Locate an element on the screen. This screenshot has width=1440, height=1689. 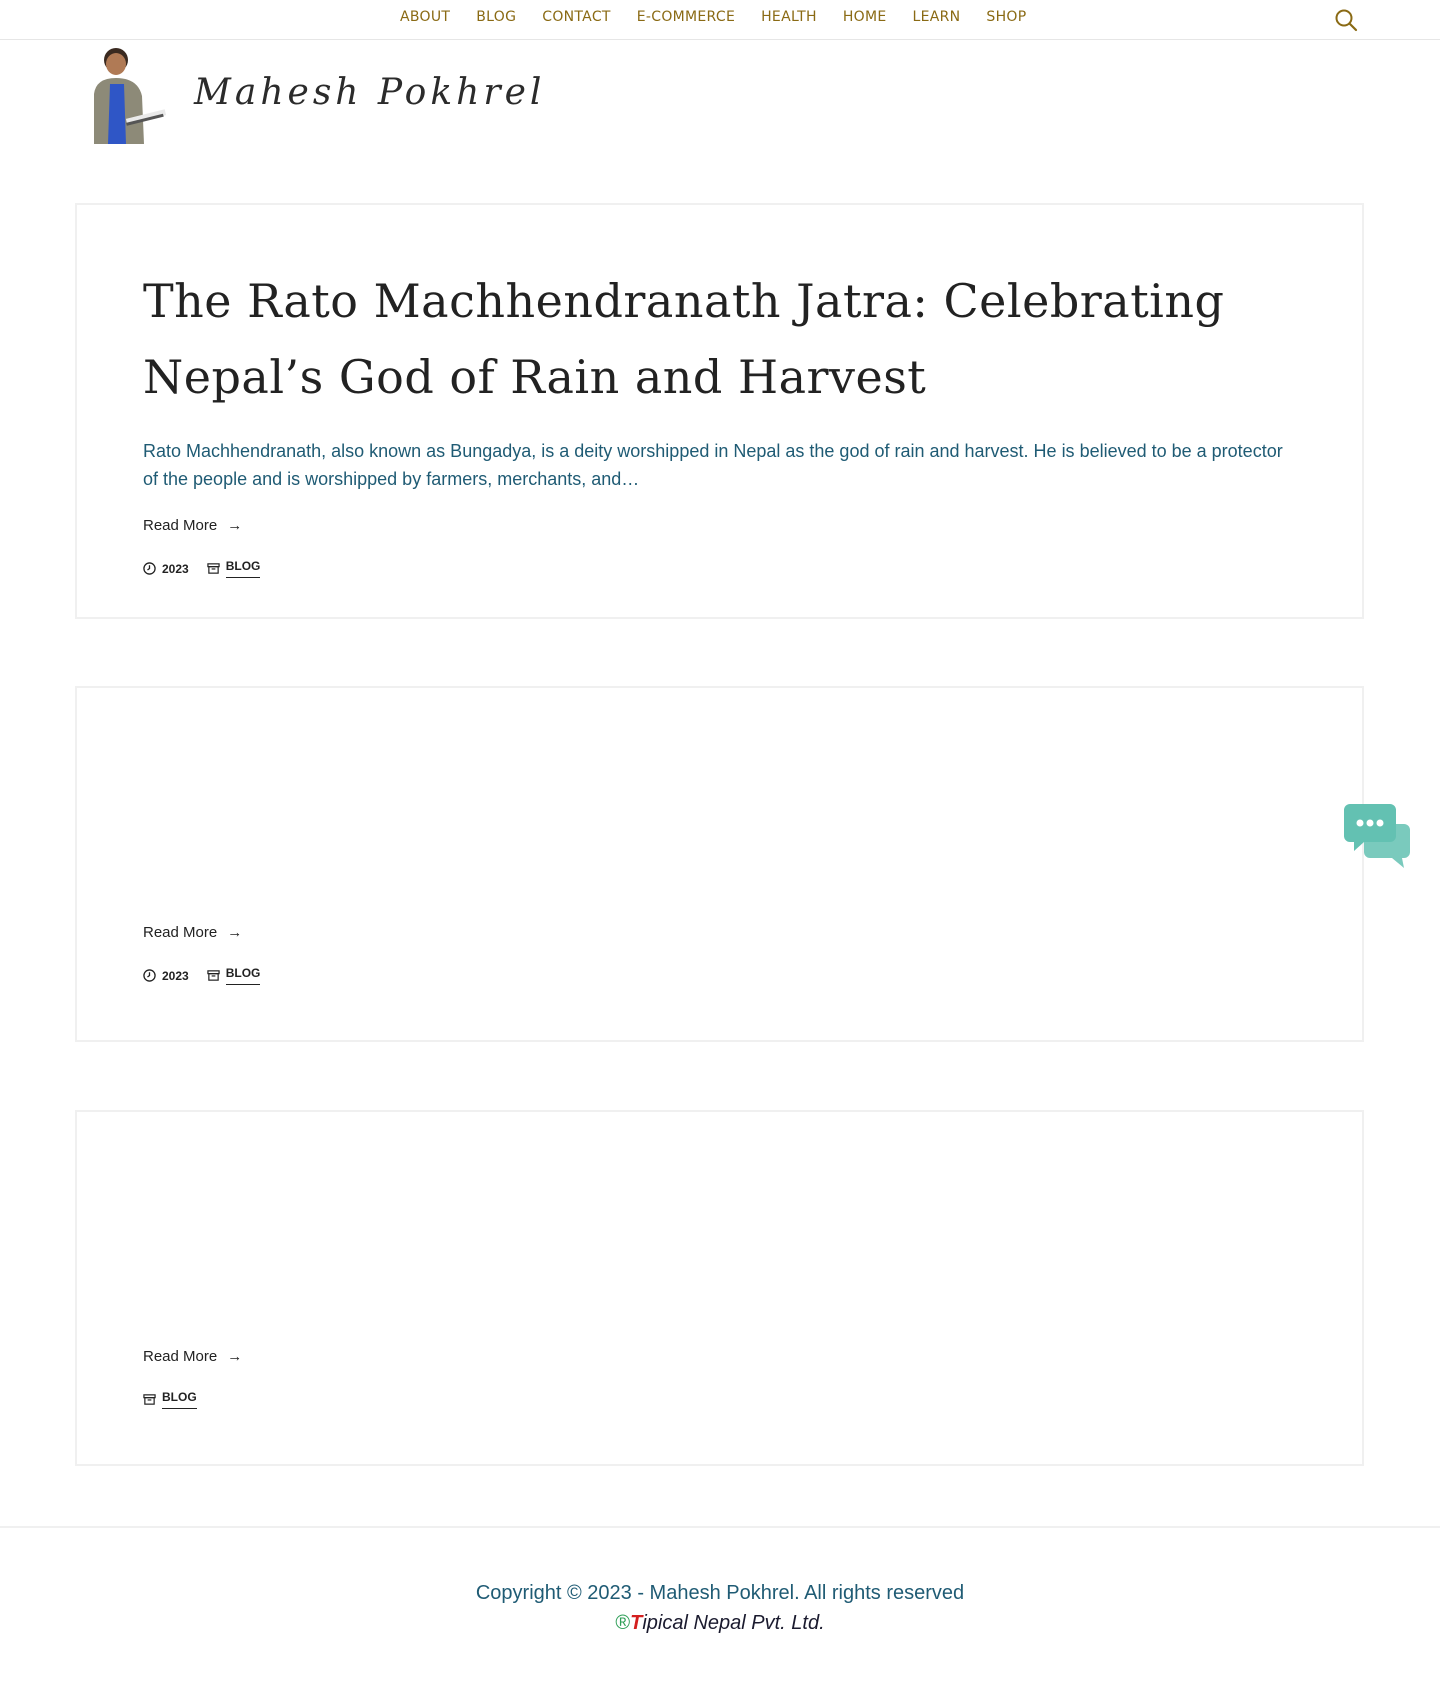
nav-item-blog: Blog is located at coordinates (496, 17).